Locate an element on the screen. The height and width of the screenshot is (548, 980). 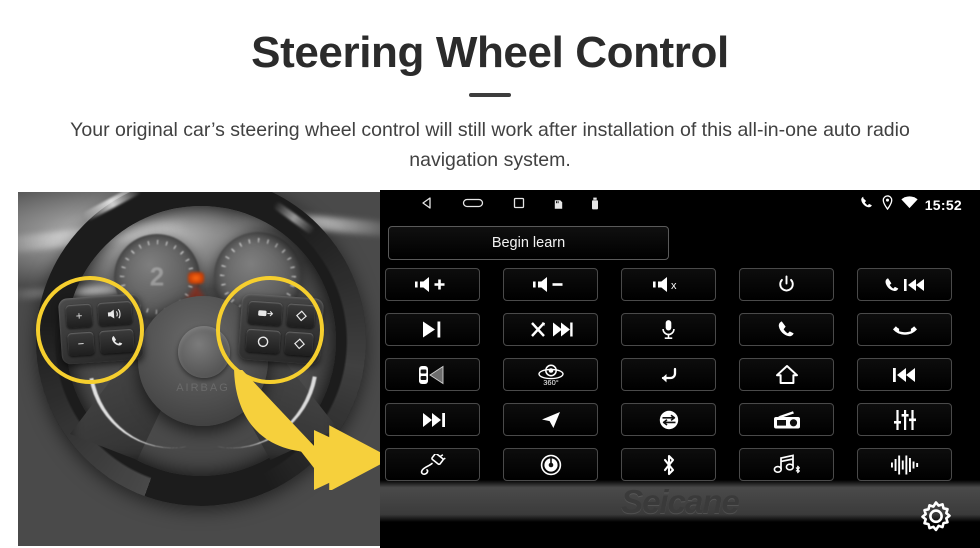
swc-button-bt-music is located at coordinates (786, 464).